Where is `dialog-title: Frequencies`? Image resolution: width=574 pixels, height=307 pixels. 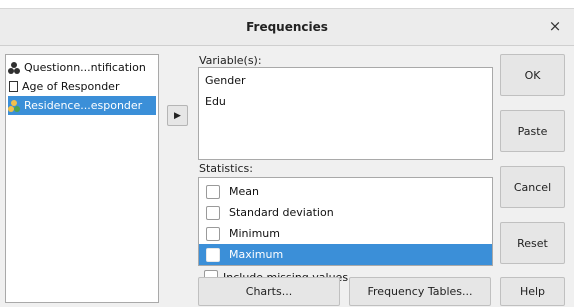 dialog-title: Frequencies is located at coordinates (287, 27).